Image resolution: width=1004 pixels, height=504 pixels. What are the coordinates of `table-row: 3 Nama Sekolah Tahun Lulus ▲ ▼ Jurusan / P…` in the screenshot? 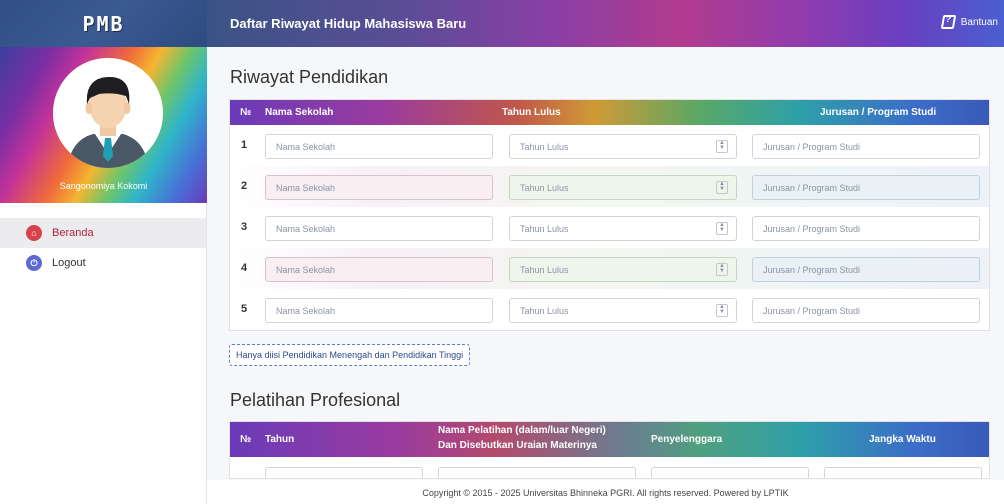 It's located at (609, 227).